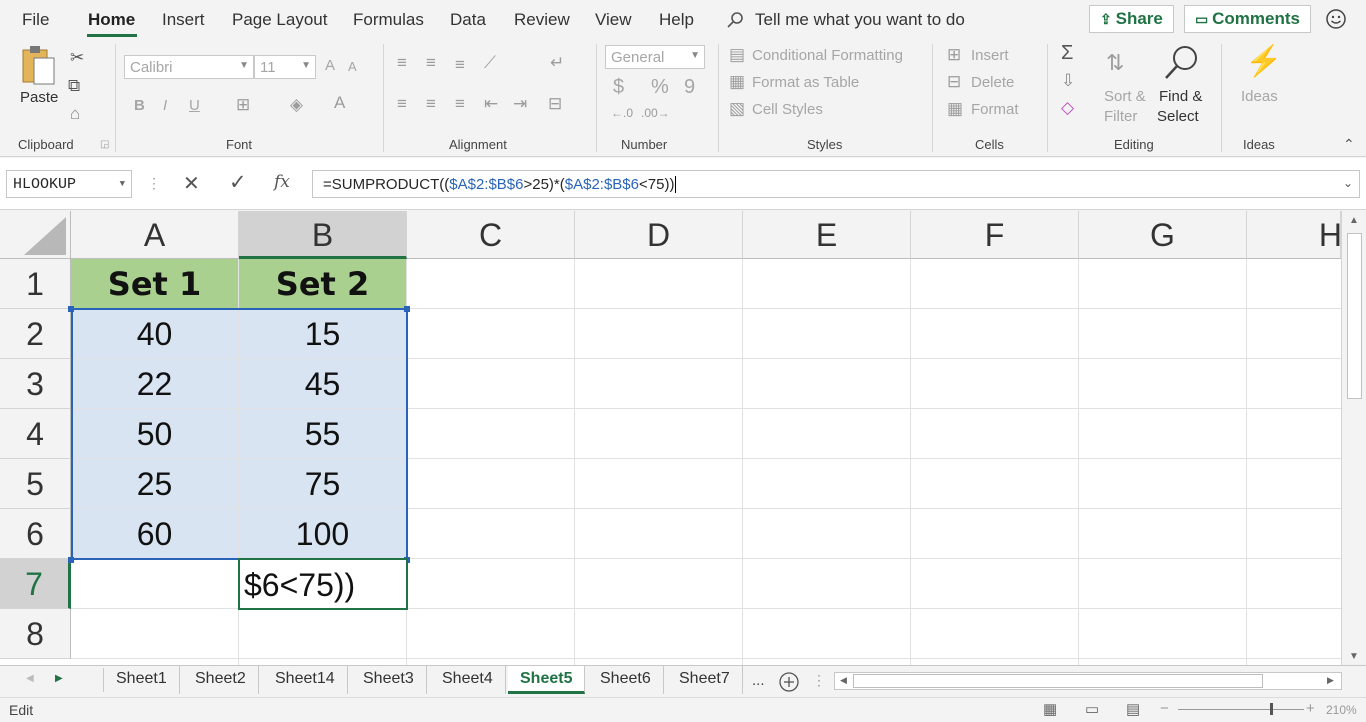 The width and height of the screenshot is (1366, 722). Describe the element at coordinates (243, 105) in the screenshot. I see `borders-icon: ⊞` at that location.